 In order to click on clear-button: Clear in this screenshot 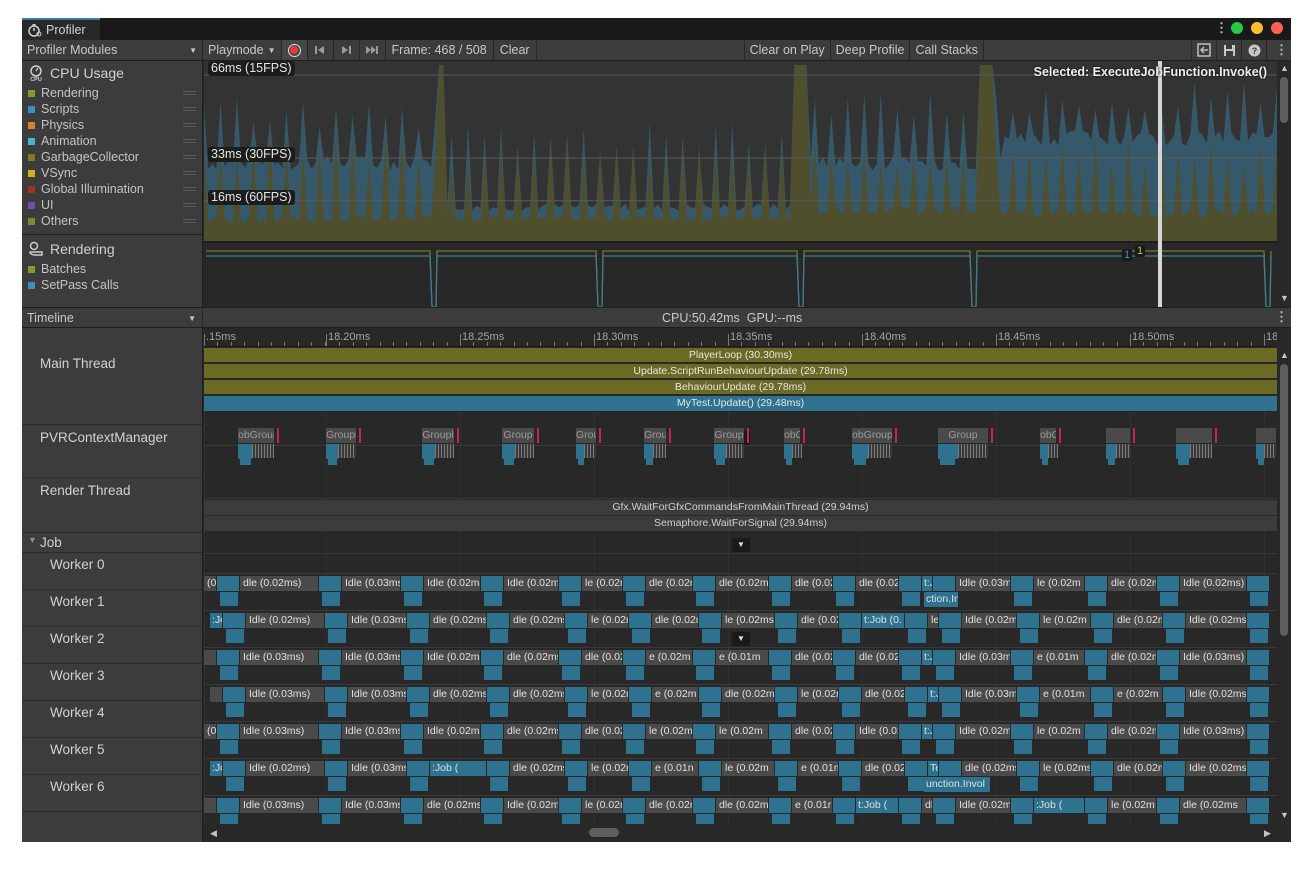, I will do `click(515, 50)`.